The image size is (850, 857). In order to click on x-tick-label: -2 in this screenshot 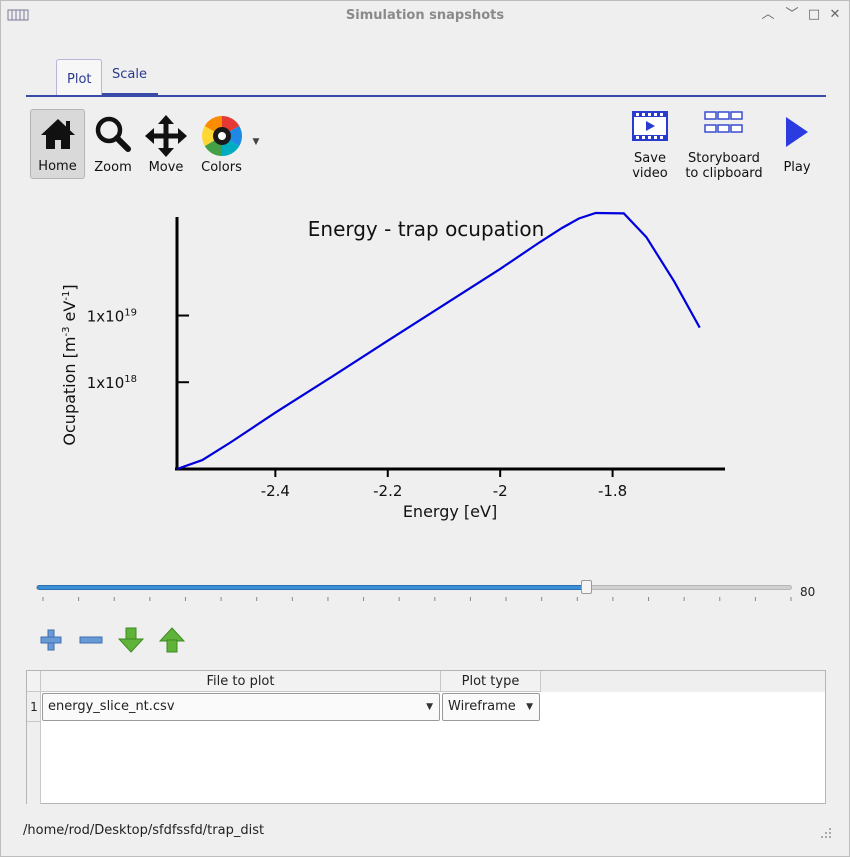, I will do `click(500, 491)`.